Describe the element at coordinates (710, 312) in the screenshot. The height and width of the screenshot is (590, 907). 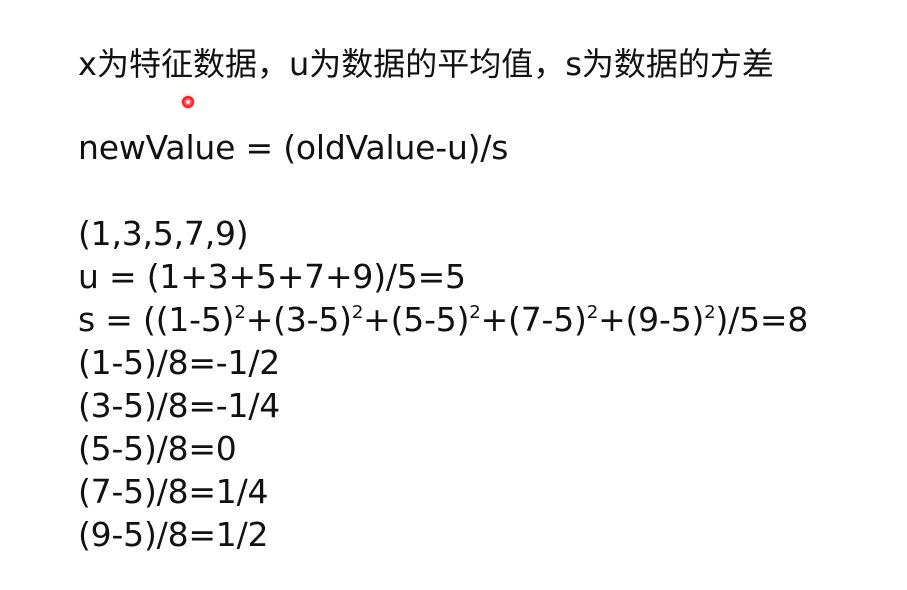
I see `variance-exponent-5: 2` at that location.